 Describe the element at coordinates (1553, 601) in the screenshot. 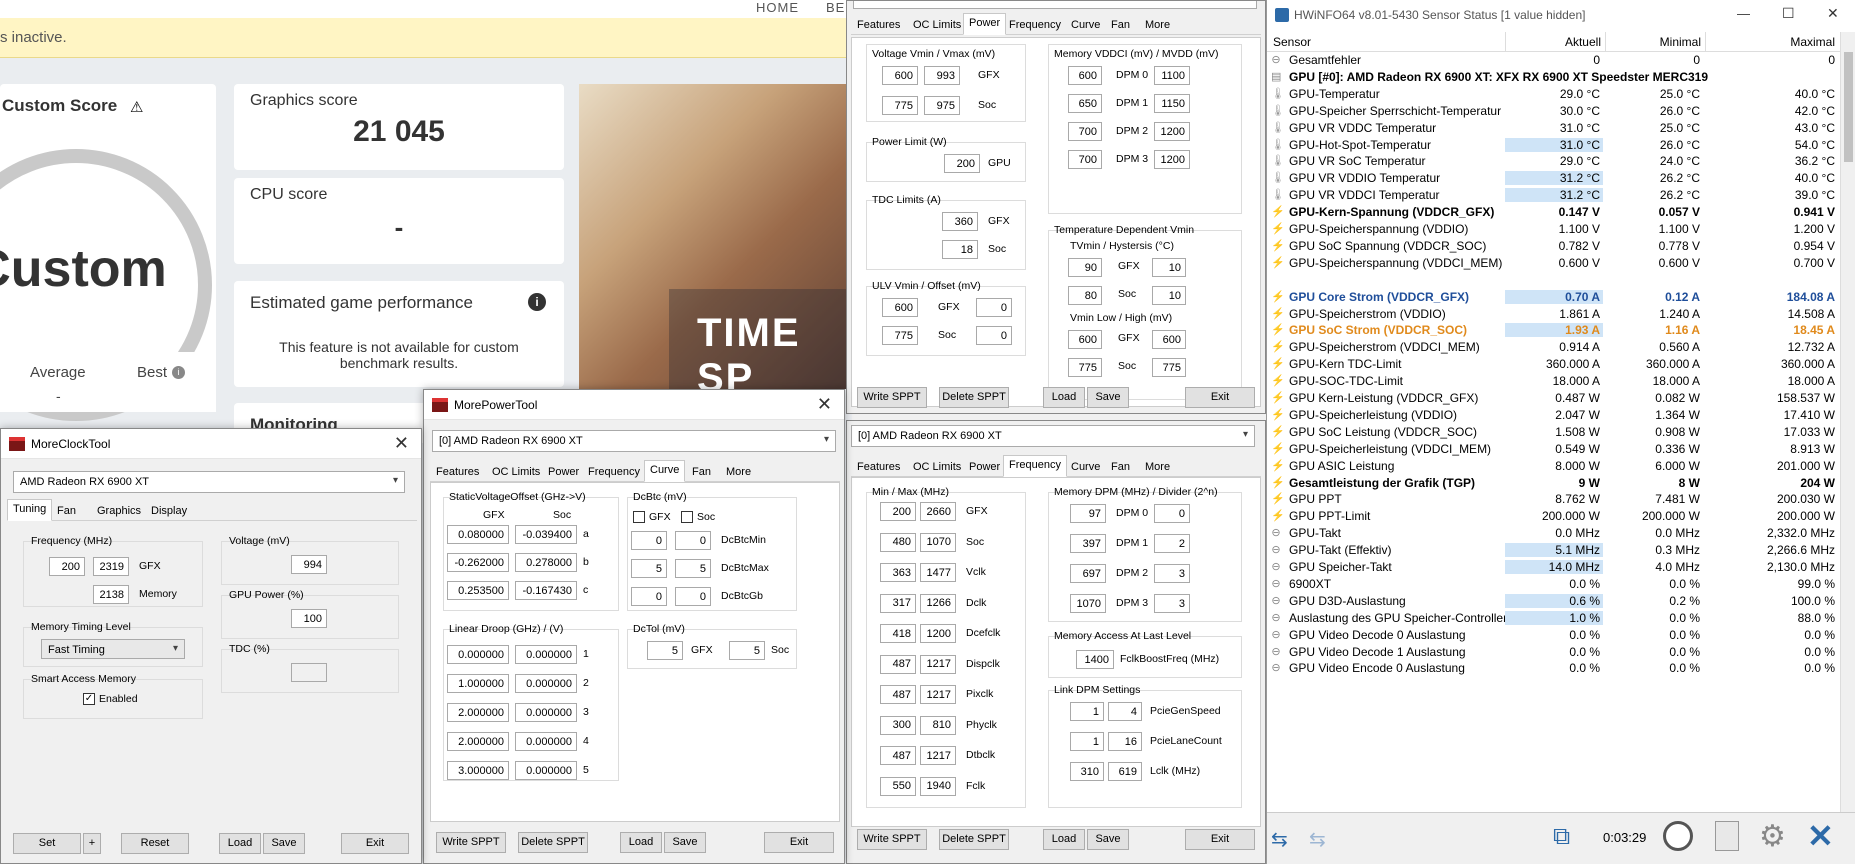

I see `sensor-row: ⊖ GPU D3D-Auslastung 0.6 % 0.2 % 100.0 %` at that location.